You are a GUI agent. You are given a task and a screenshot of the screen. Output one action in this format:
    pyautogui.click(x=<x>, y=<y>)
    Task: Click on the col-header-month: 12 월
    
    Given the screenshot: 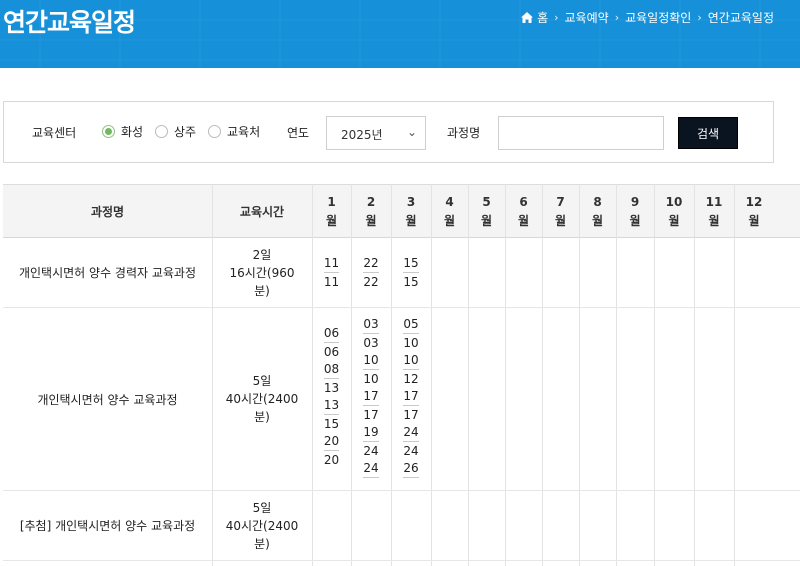 What is the action you would take?
    pyautogui.click(x=754, y=211)
    